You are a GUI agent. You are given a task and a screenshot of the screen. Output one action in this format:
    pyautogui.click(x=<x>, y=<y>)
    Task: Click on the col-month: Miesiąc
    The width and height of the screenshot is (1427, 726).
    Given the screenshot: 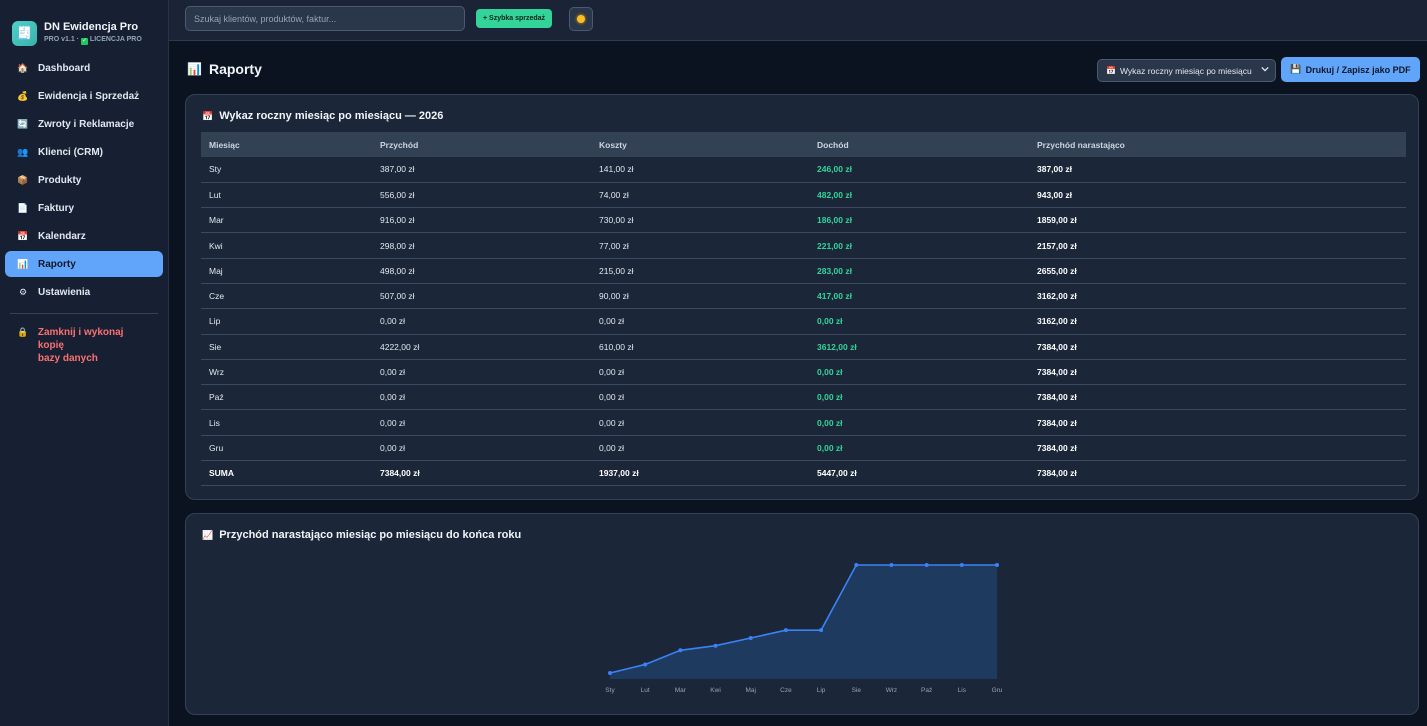 What is the action you would take?
    pyautogui.click(x=286, y=144)
    